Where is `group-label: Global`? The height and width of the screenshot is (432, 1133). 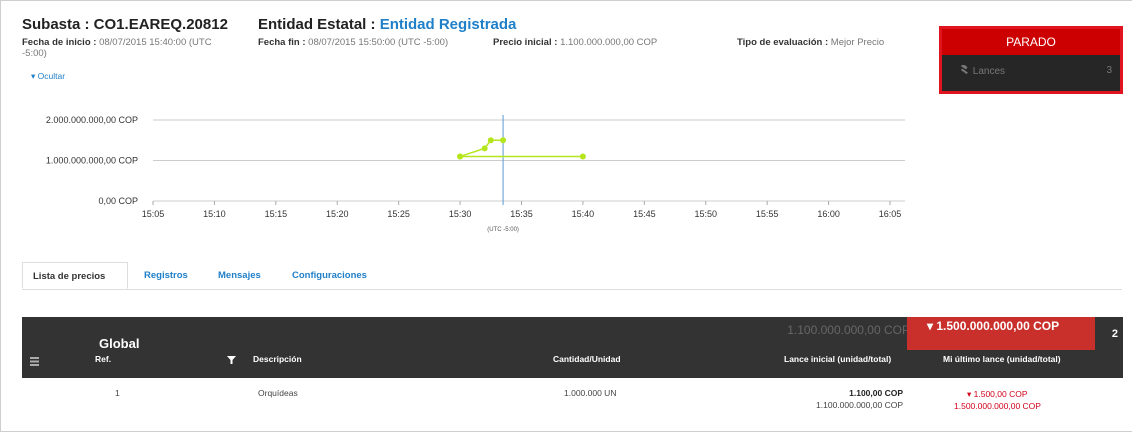 group-label: Global is located at coordinates (119, 343).